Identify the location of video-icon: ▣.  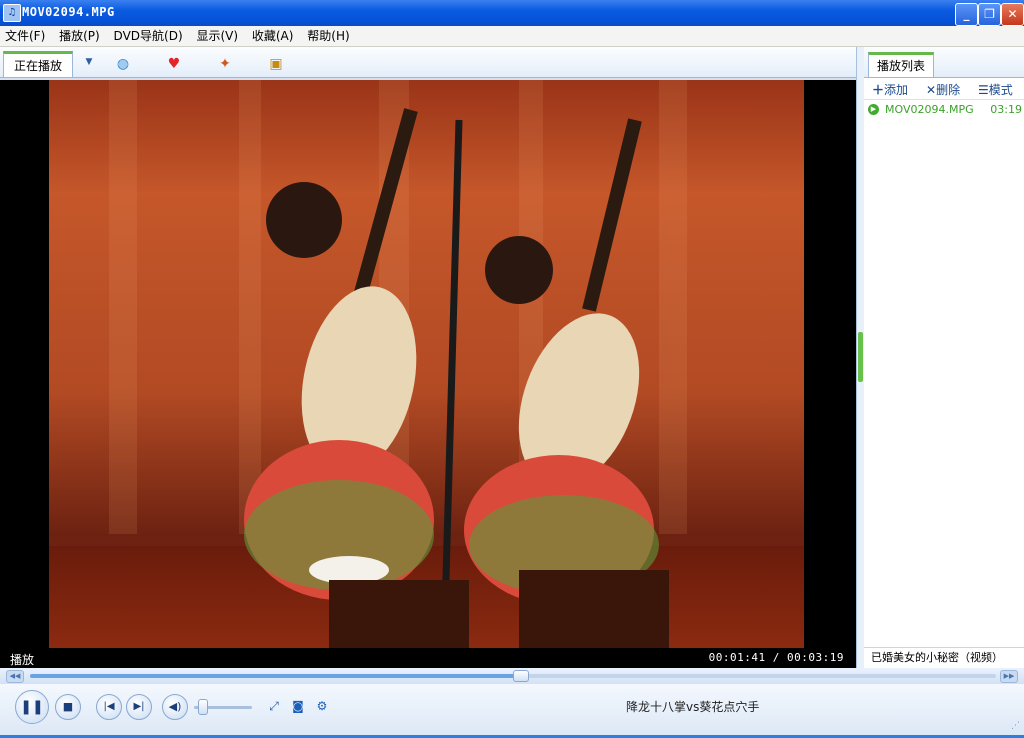
(276, 64).